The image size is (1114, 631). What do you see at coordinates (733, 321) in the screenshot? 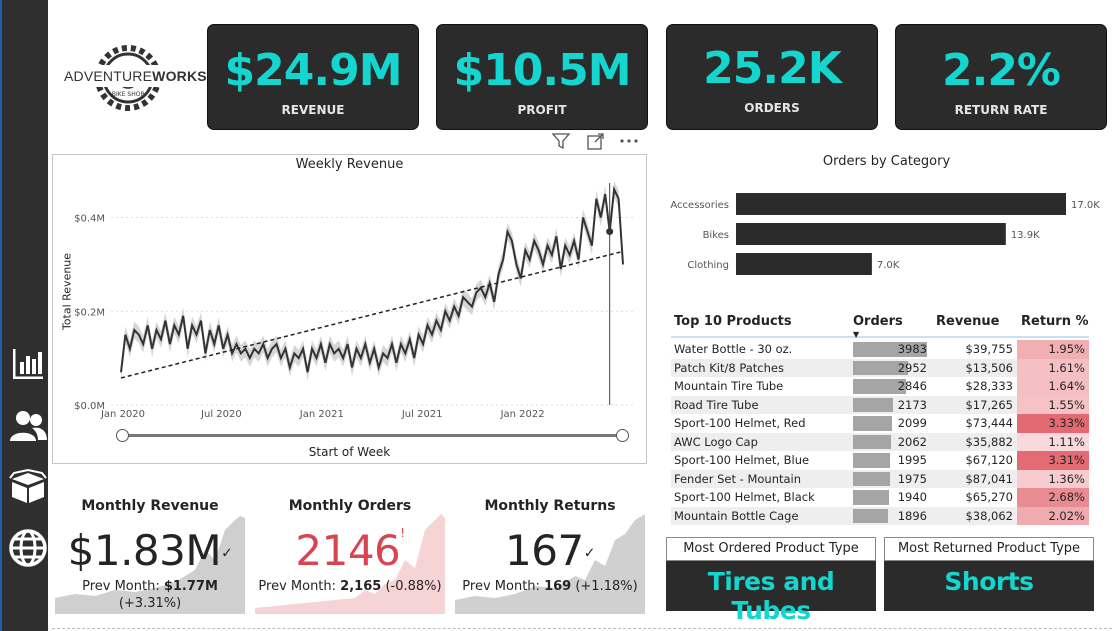
I see `header-product: Top 10 Products` at bounding box center [733, 321].